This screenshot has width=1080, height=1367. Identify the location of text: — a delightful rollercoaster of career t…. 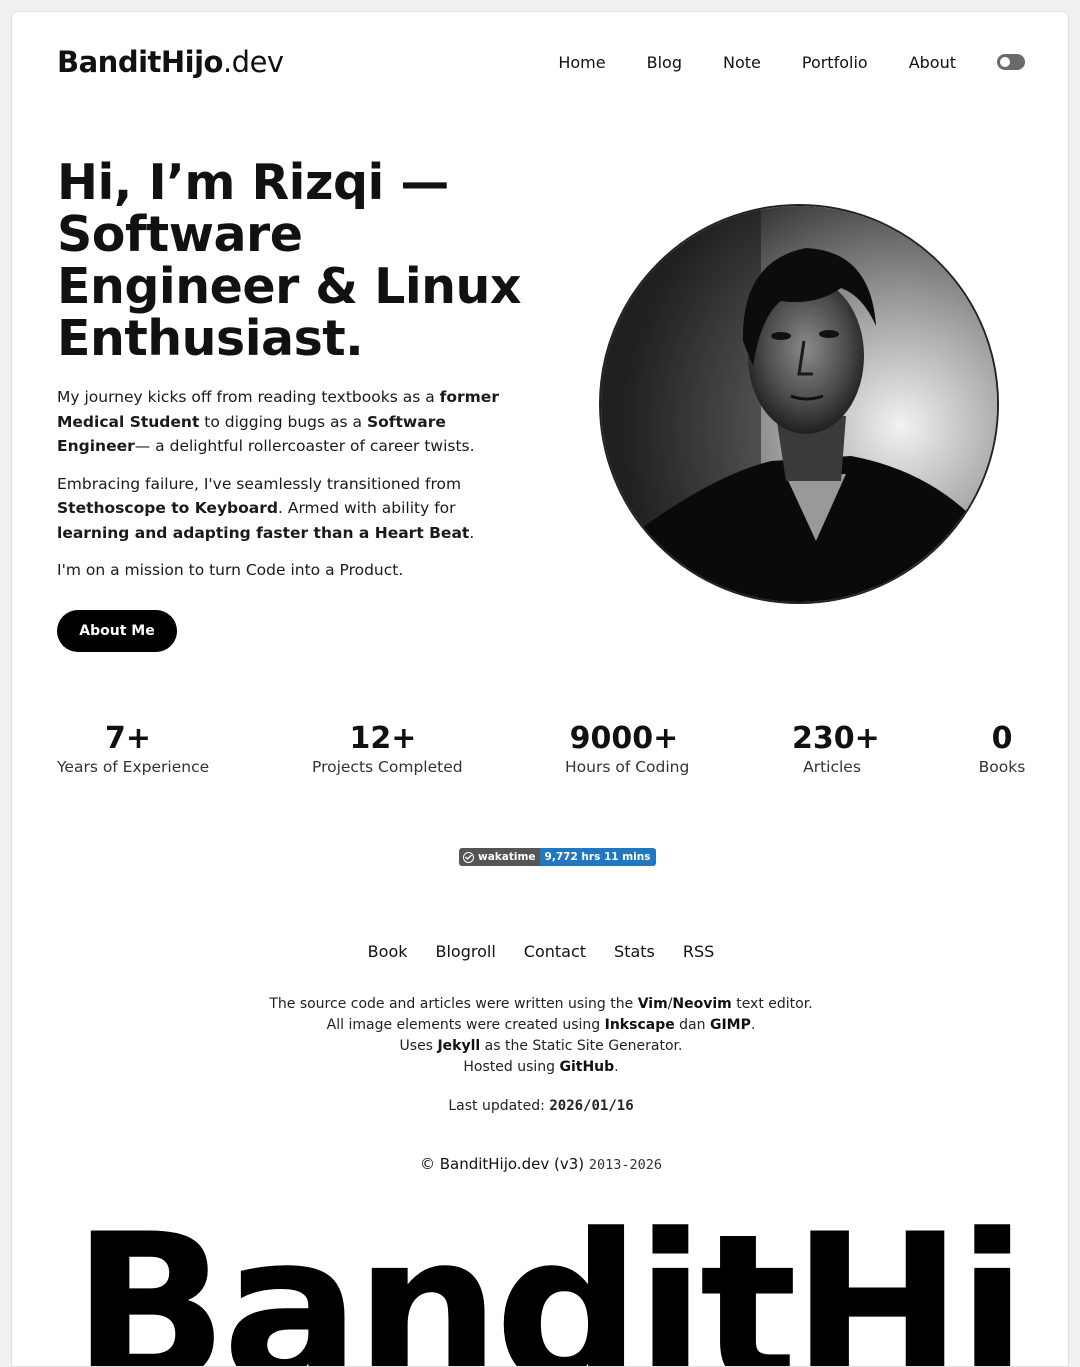
(304, 446).